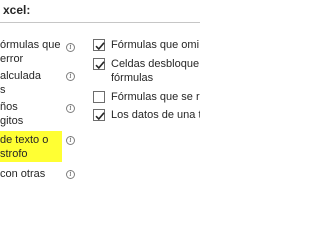 The width and height of the screenshot is (320, 240). What do you see at coordinates (155, 45) in the screenshot?
I see `checkbox-label: Fórmulas que omi` at bounding box center [155, 45].